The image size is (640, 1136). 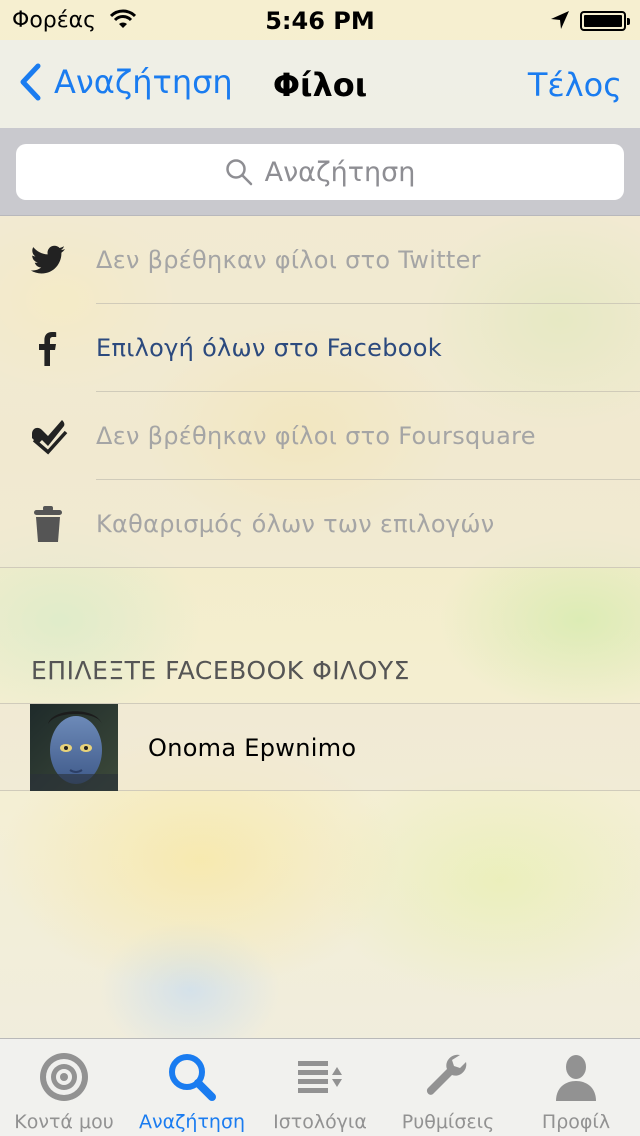 I want to click on friend-list-item: Onoma Epwnimo, so click(x=320, y=747).